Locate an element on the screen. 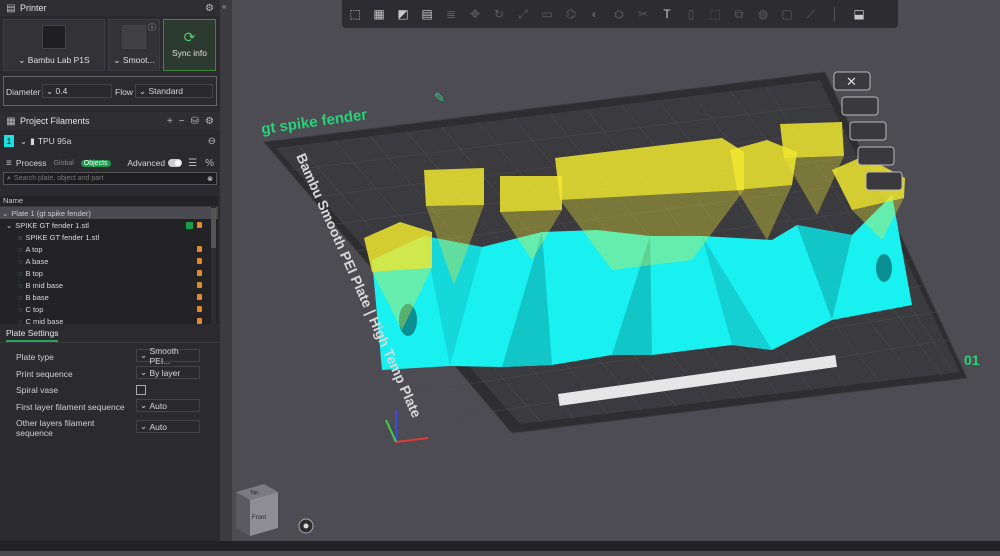  flow-value: Standard is located at coordinates (165, 91).